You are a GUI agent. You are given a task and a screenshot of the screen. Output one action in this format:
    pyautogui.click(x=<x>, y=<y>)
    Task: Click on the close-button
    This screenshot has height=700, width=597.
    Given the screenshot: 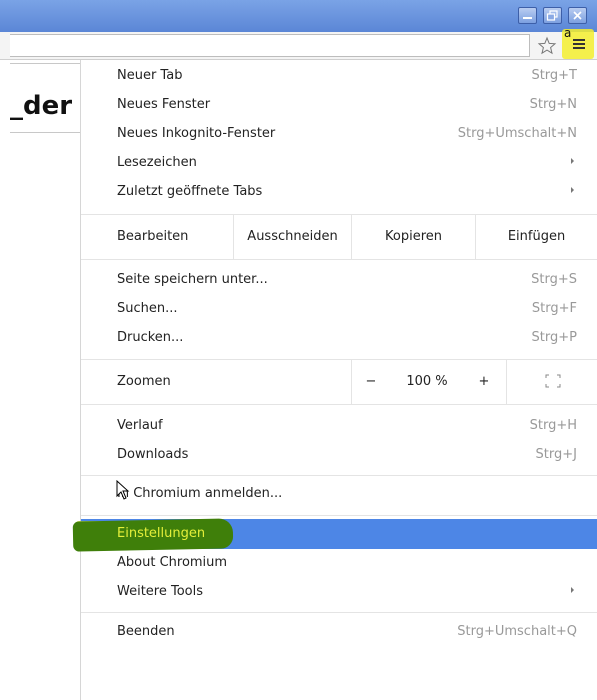 What is the action you would take?
    pyautogui.click(x=577, y=15)
    